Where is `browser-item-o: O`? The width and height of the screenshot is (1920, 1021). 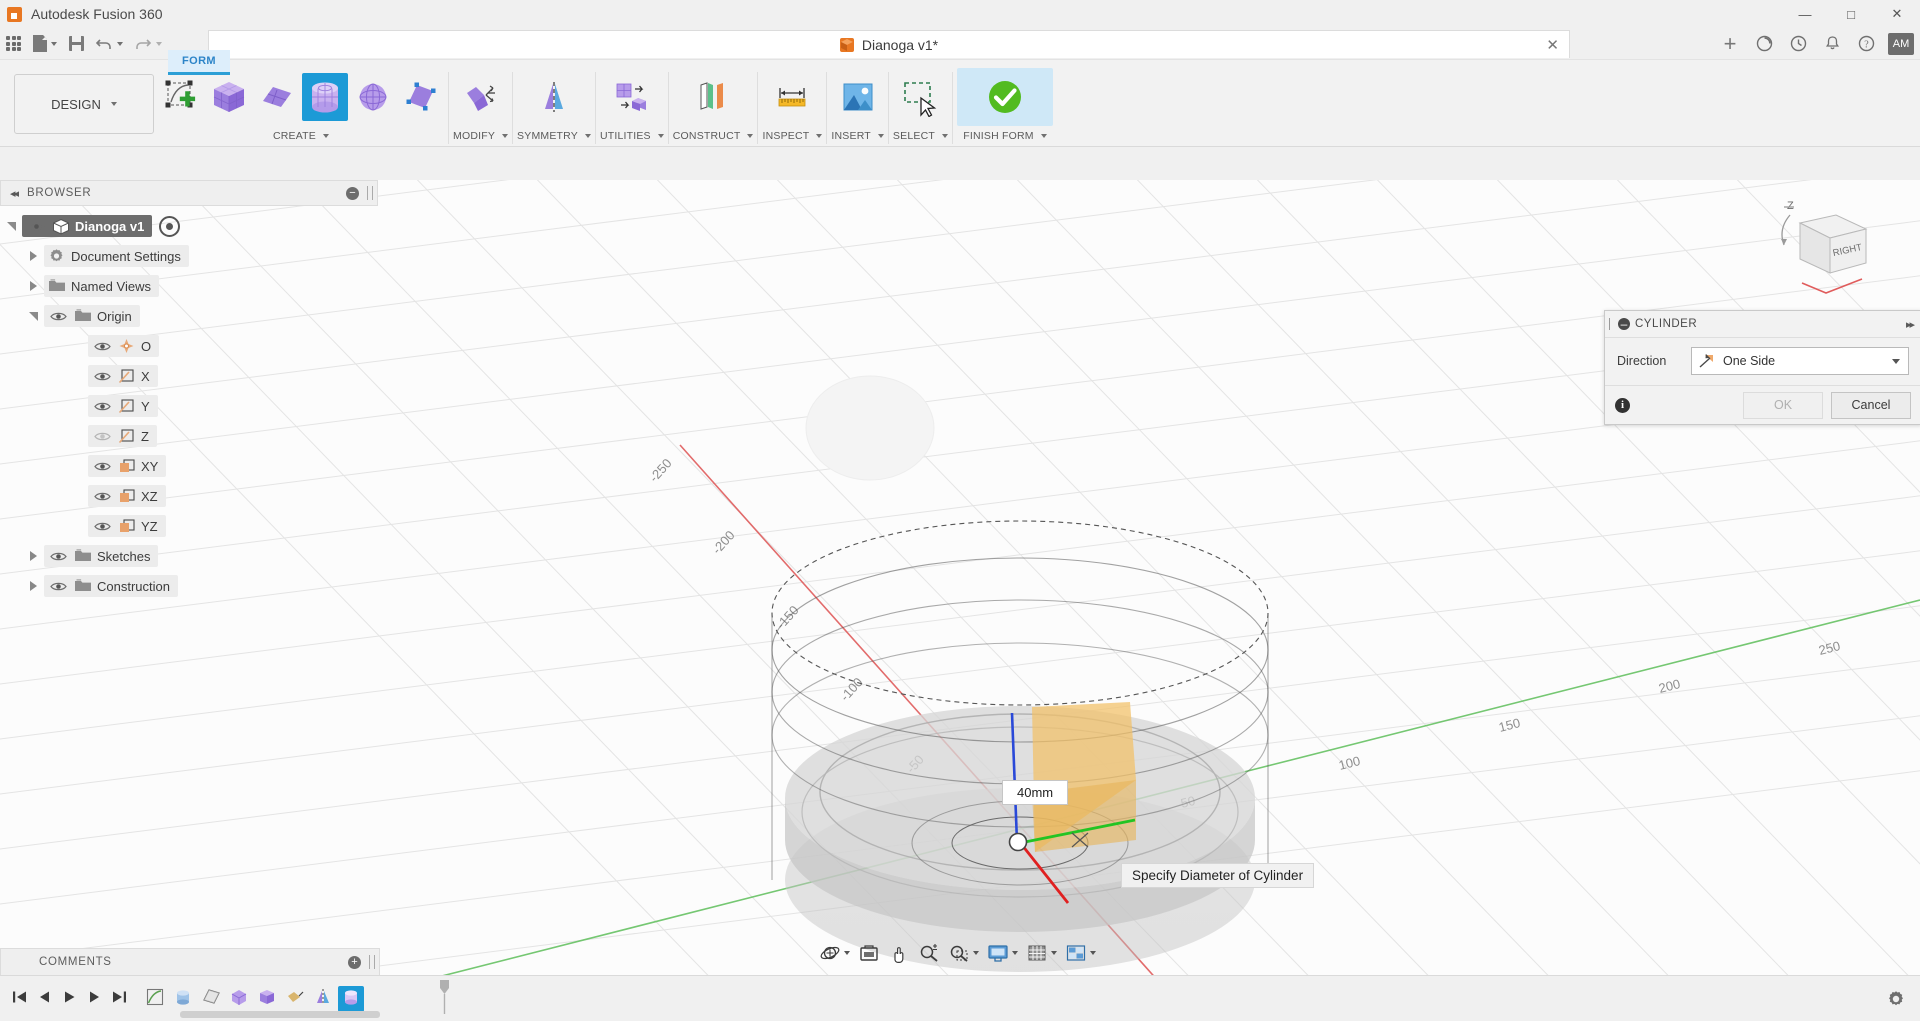
browser-item-o: O is located at coordinates (189, 346).